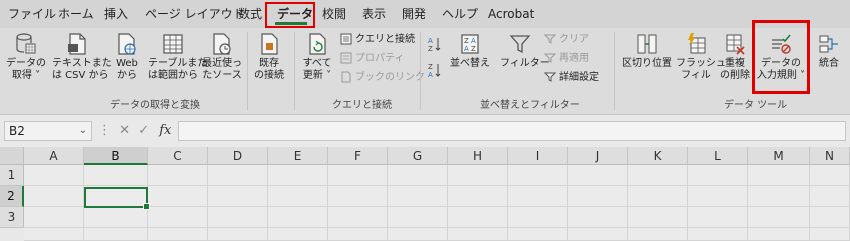 This screenshot has height=241, width=850. Describe the element at coordinates (82, 57) in the screenshot. I see `text-csv-button: テキストまた は CSV から` at that location.